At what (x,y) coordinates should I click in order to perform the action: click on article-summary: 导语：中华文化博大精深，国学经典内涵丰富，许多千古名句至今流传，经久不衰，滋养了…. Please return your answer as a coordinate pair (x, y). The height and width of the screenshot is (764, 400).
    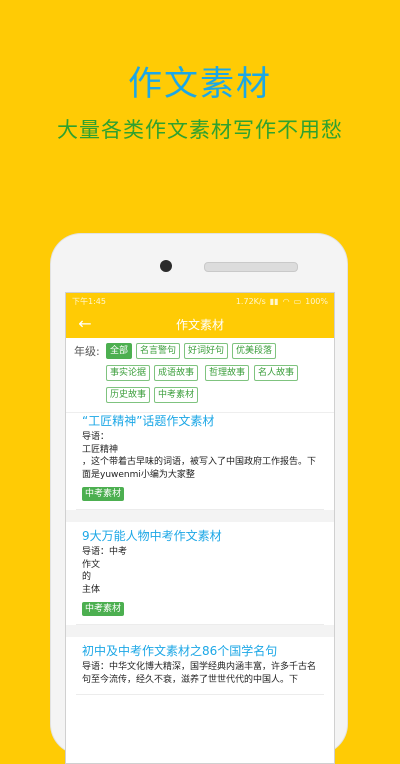
    Looking at the image, I should click on (199, 673).